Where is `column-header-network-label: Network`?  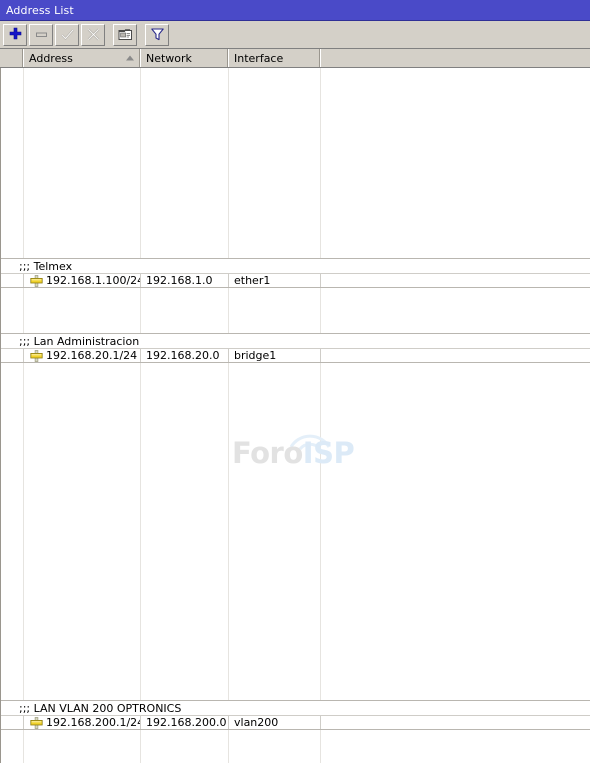
column-header-network-label: Network is located at coordinates (169, 58).